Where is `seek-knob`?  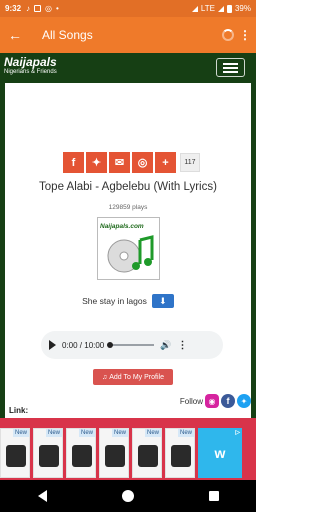
seek-knob is located at coordinates (110, 345).